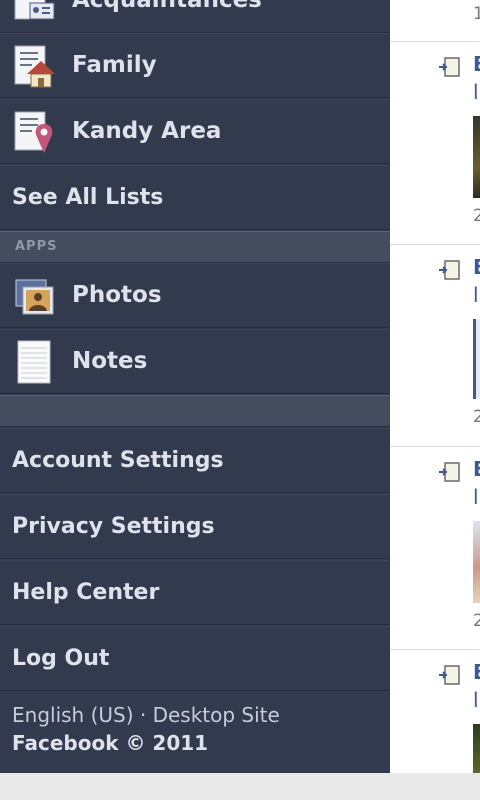 The image size is (480, 800). Describe the element at coordinates (195, 247) in the screenshot. I see `apps-section-header: APPS` at that location.